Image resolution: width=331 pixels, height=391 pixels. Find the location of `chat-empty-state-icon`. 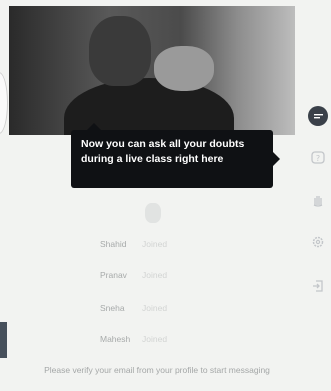

chat-empty-state-icon is located at coordinates (153, 213).